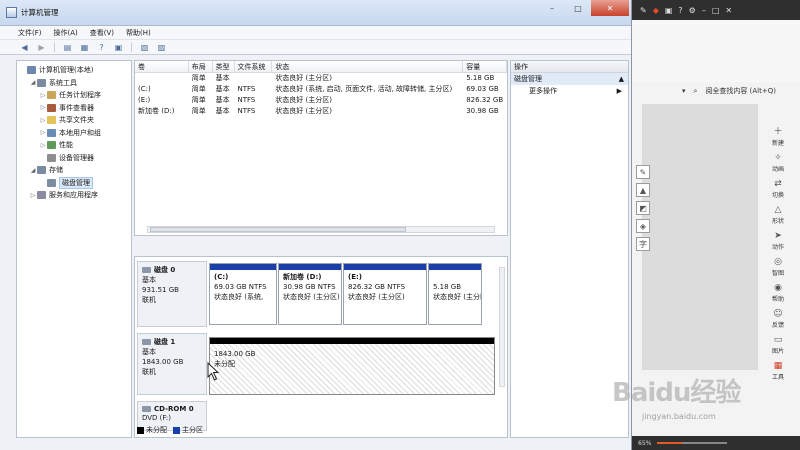 The image size is (800, 450). What do you see at coordinates (24, 47) in the screenshot?
I see `back-icon: ◀` at bounding box center [24, 47].